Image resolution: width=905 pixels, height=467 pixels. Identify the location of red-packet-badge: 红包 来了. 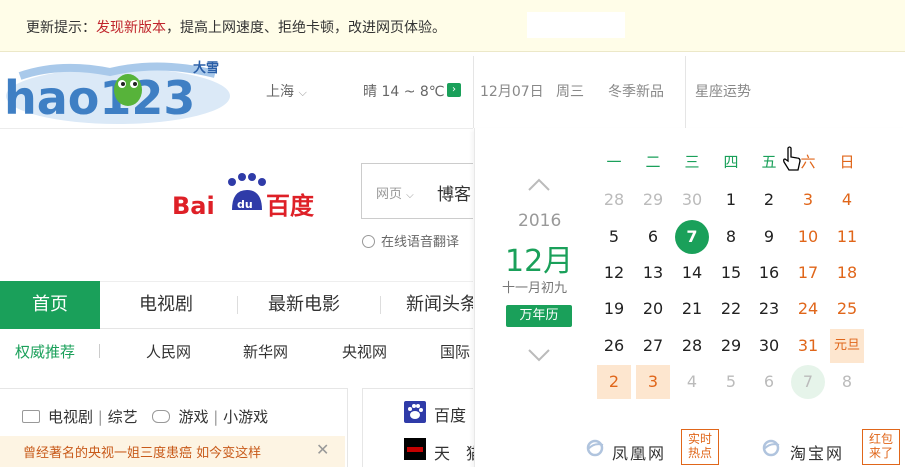
(881, 447).